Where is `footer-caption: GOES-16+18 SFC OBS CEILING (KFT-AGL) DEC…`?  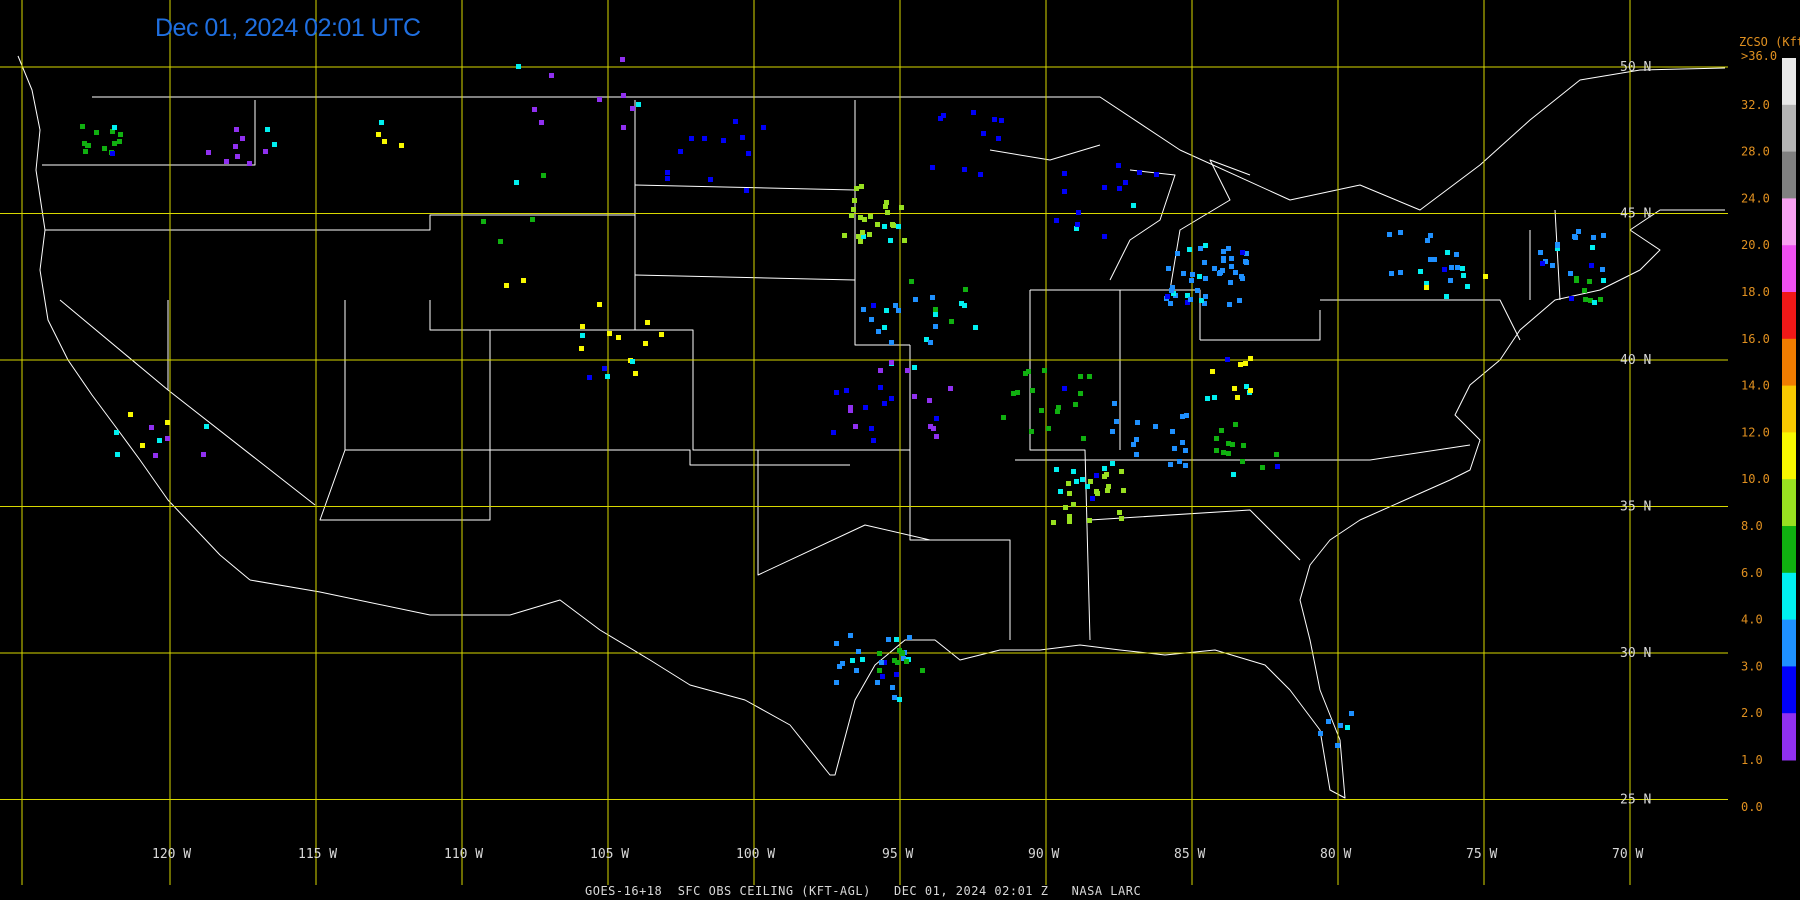
footer-caption: GOES-16+18 SFC OBS CEILING (KFT-AGL) DEC… is located at coordinates (863, 891).